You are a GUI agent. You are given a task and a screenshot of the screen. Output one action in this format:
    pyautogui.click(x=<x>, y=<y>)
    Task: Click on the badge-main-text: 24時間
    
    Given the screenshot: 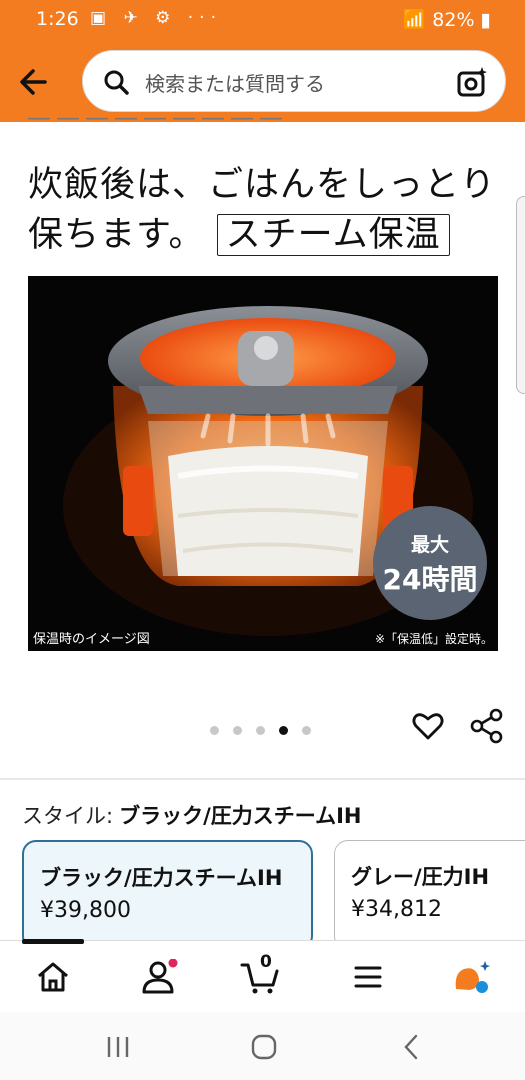 What is the action you would take?
    pyautogui.click(x=430, y=579)
    